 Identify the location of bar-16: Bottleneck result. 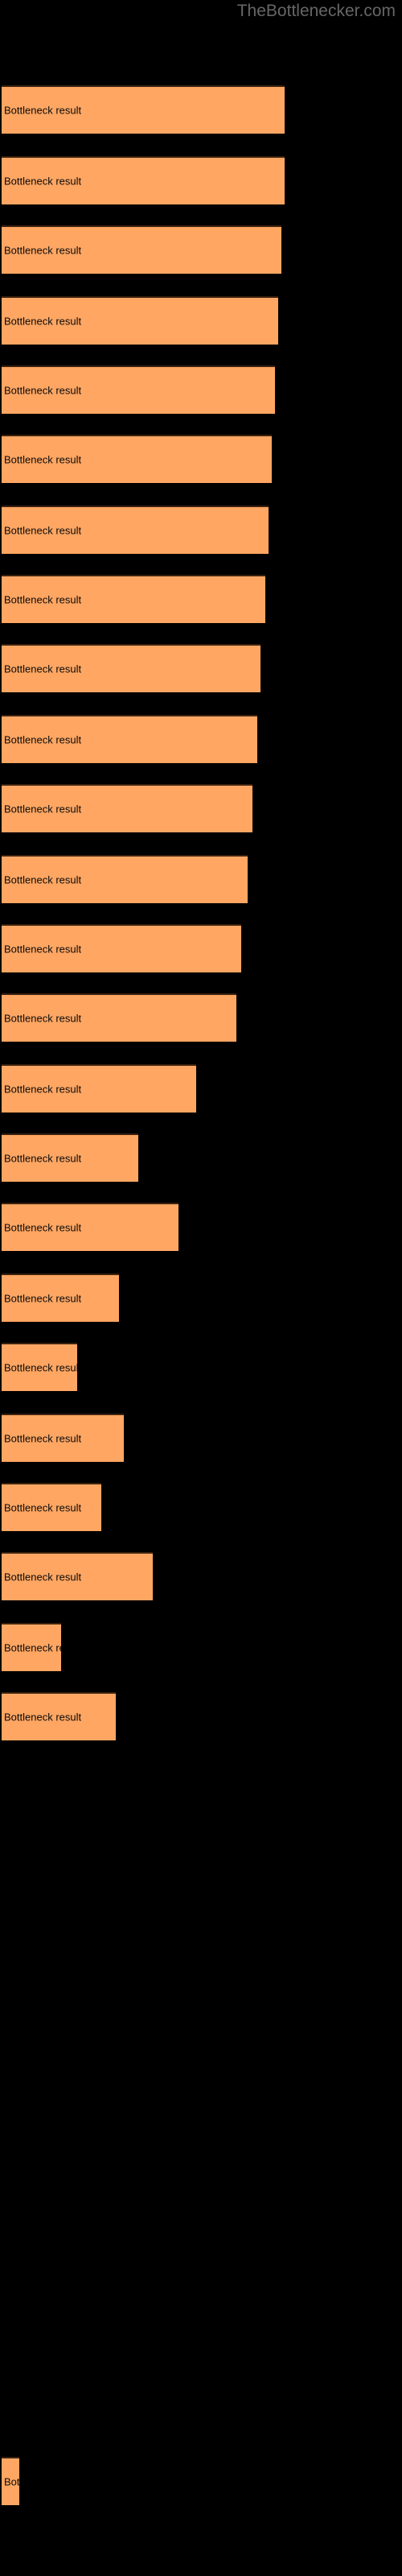
(70, 1157).